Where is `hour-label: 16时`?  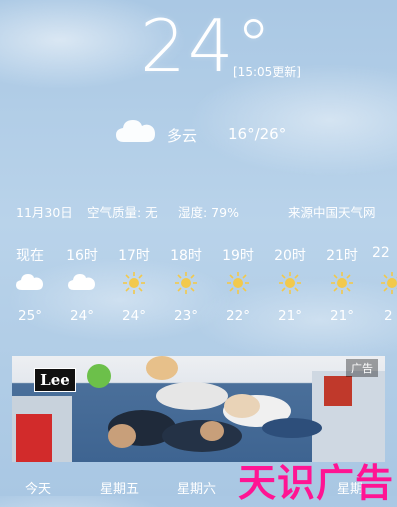 hour-label: 16时 is located at coordinates (82, 256).